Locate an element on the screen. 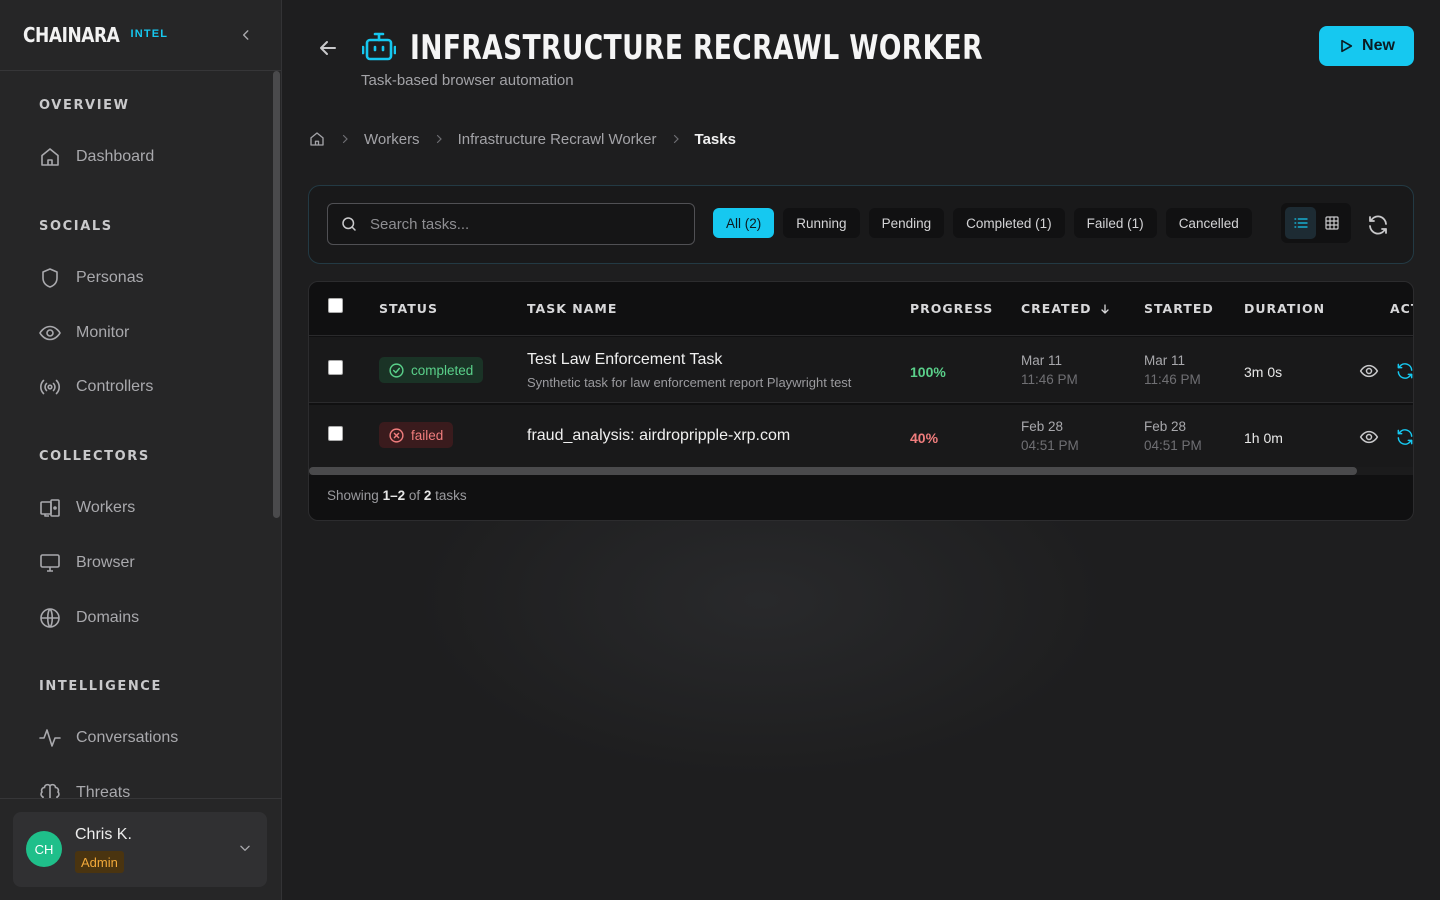  sidebar-scrollbar is located at coordinates (276, 294).